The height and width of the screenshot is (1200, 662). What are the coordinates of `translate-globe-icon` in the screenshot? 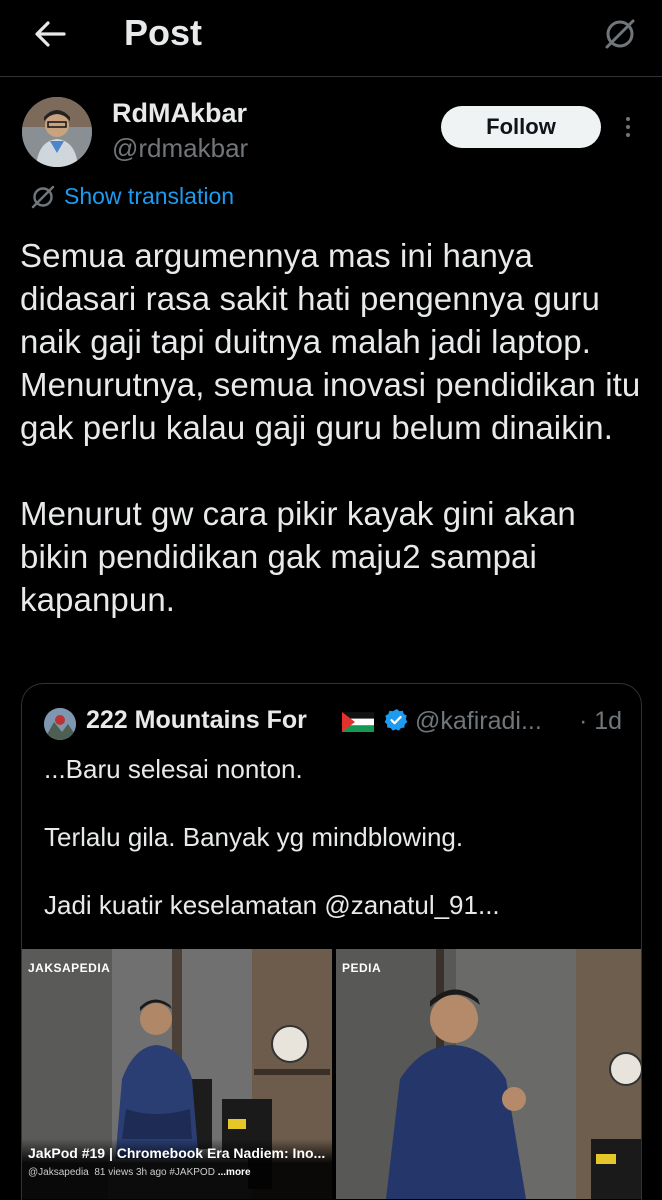 It's located at (43, 196).